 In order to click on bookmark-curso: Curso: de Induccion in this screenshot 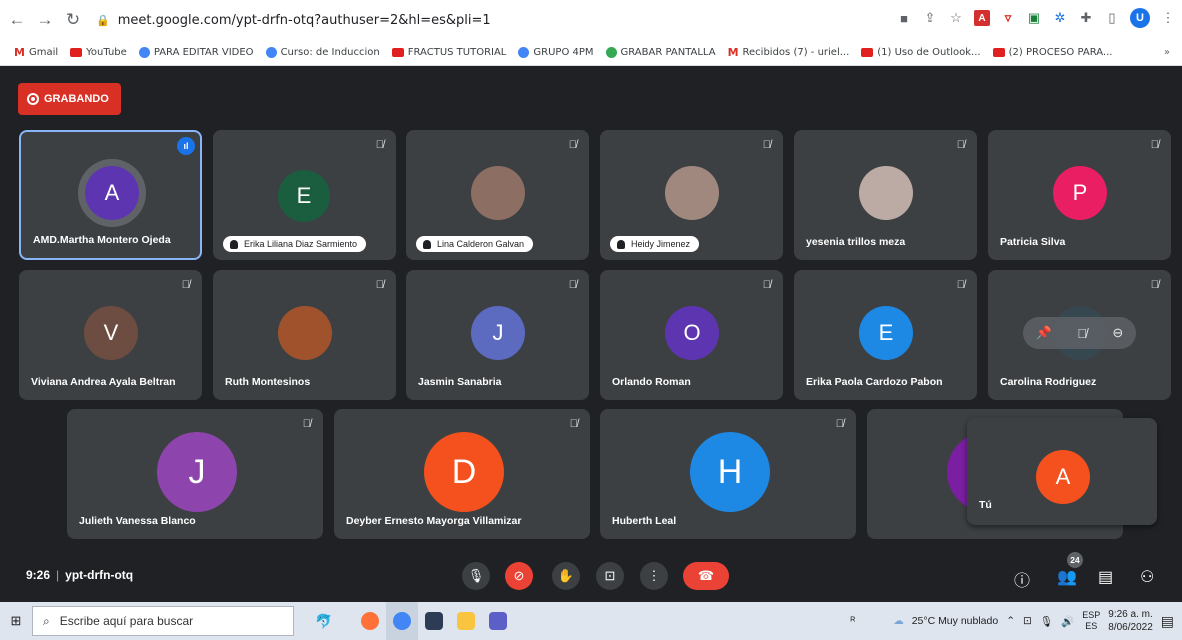, I will do `click(322, 52)`.